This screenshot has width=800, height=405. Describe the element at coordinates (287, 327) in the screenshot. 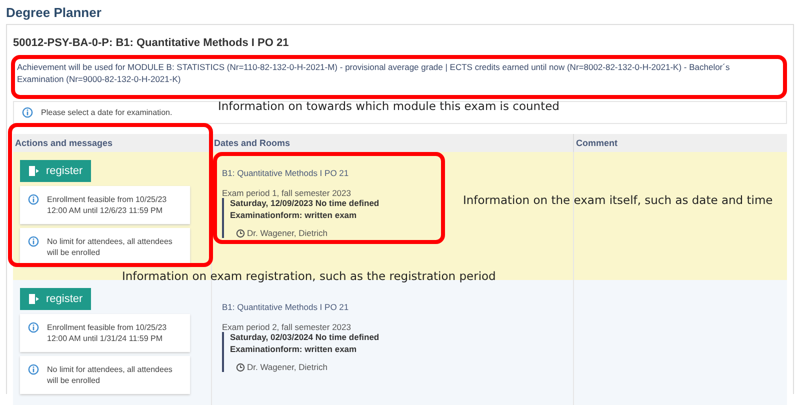

I see `exam-period: Exam period 2, fall semester 2023` at that location.